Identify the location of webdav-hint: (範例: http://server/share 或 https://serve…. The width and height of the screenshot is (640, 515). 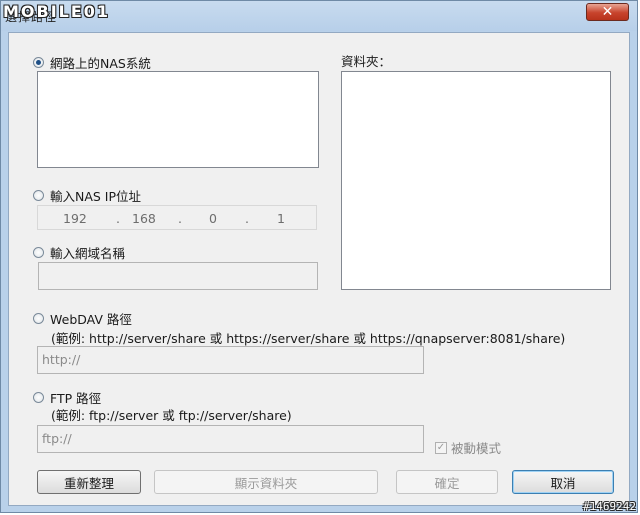
(308, 338).